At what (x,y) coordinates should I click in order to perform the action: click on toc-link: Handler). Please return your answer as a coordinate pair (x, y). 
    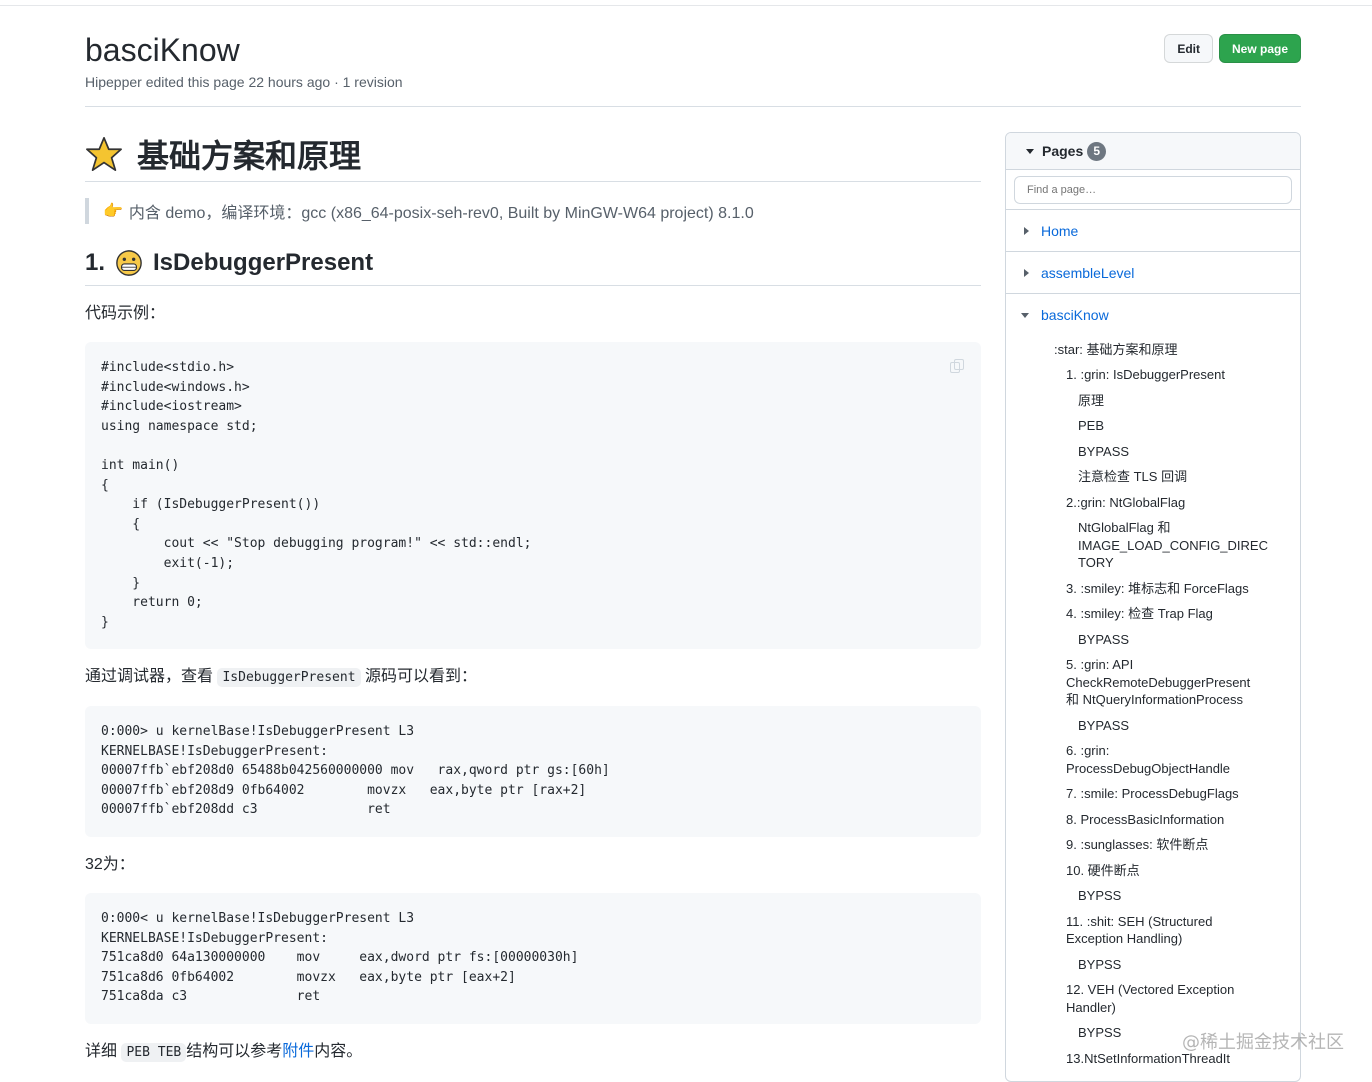
    Looking at the image, I should click on (1091, 1008).